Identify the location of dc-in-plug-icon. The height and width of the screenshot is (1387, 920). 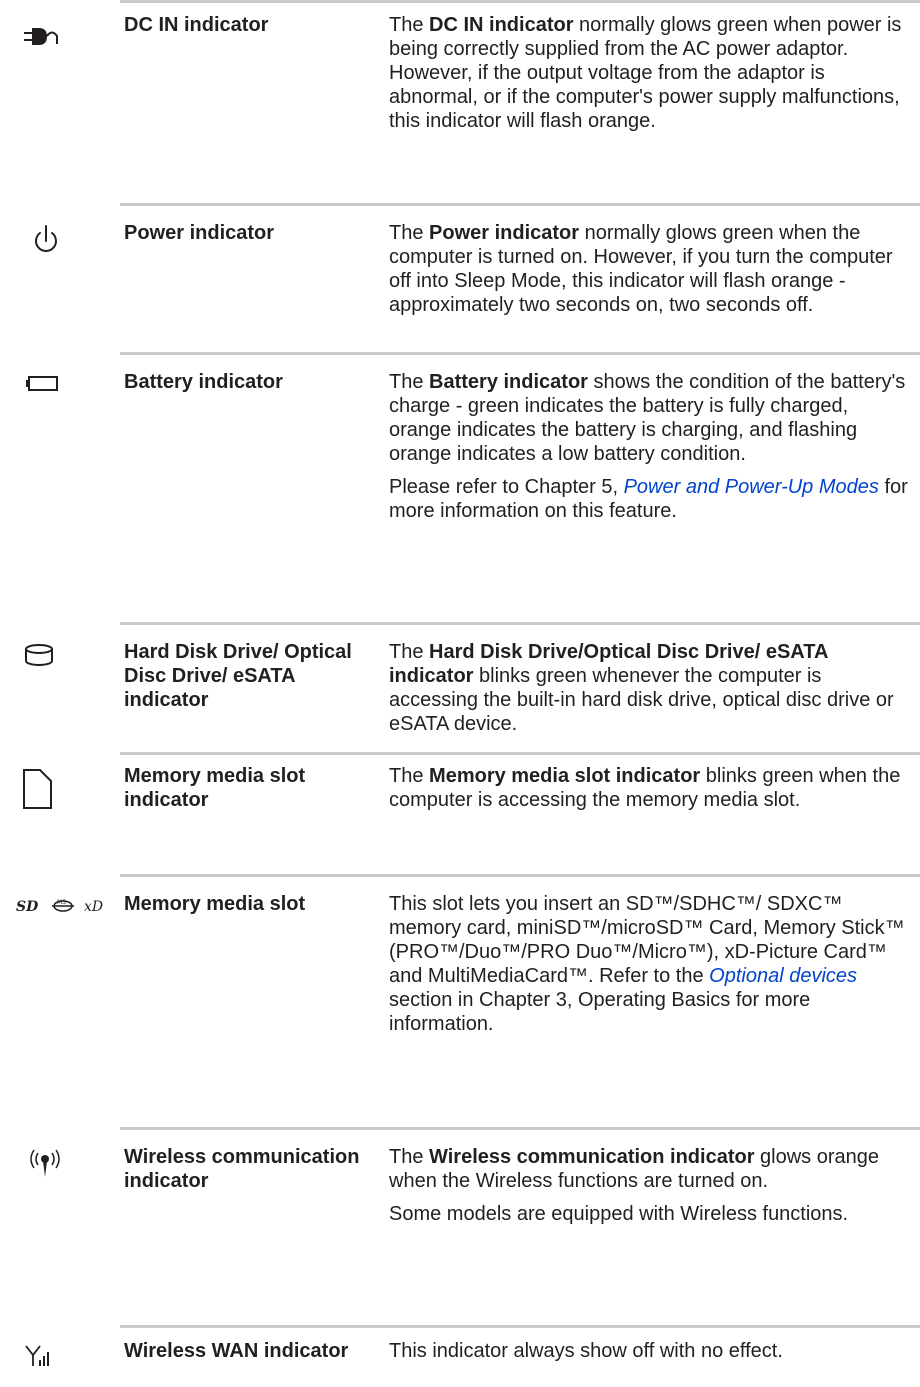
(50, 42).